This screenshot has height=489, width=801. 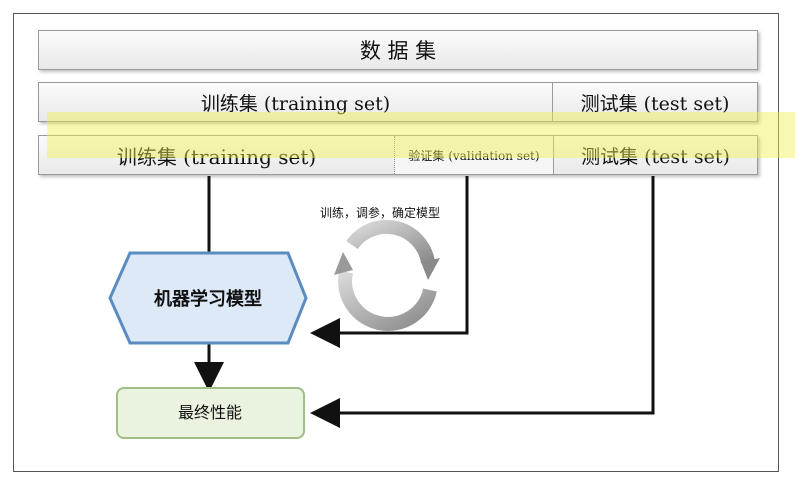 I want to click on model-label: 机器学习模型, so click(x=208, y=299).